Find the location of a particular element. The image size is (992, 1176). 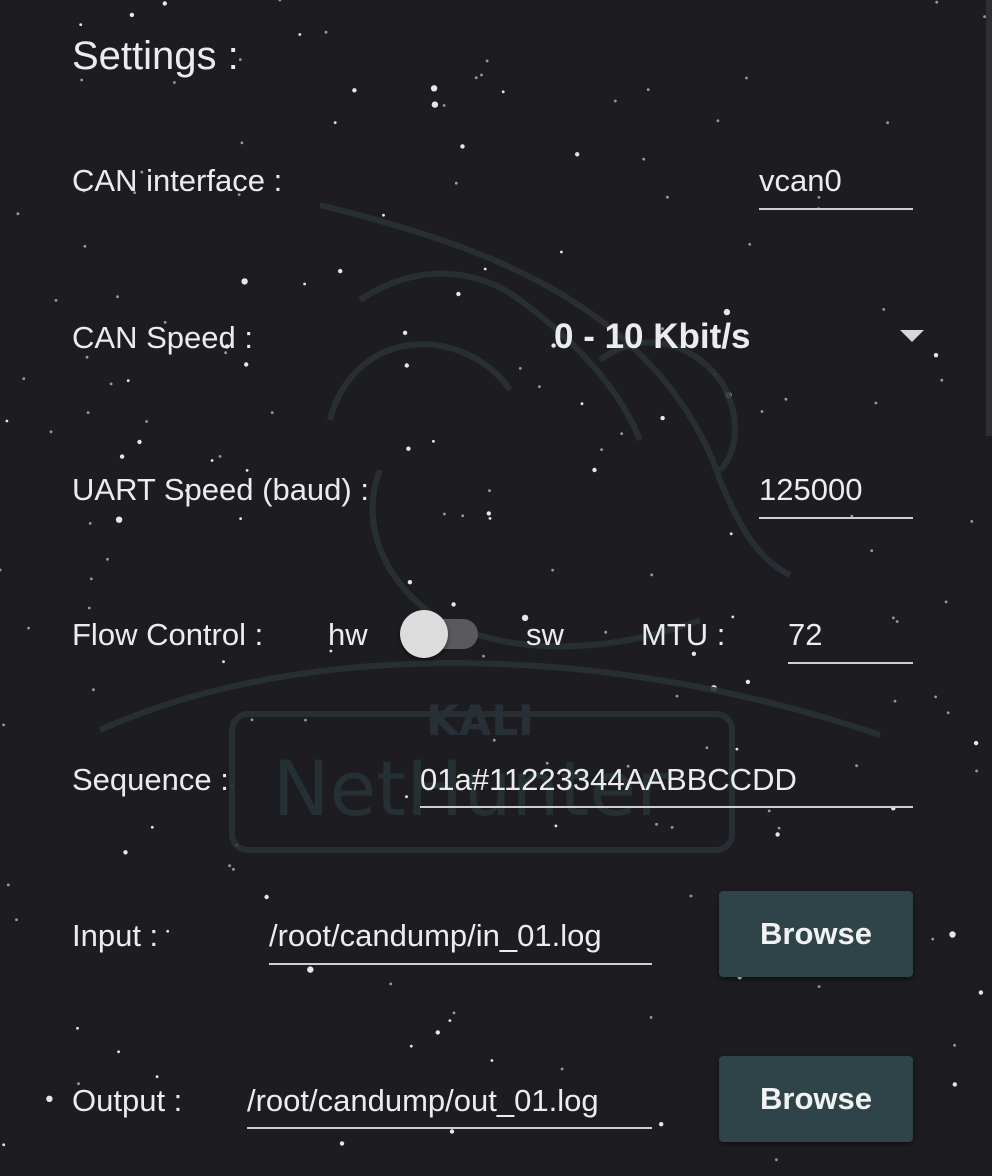

uart-speed-label: UART Speed (baud) : is located at coordinates (220, 489).